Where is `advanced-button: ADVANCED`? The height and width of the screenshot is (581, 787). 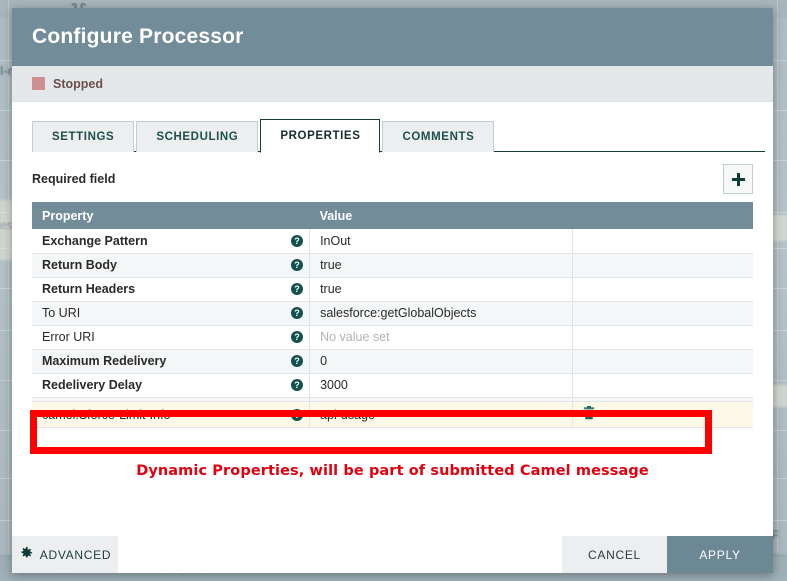
advanced-button: ADVANCED is located at coordinates (65, 554).